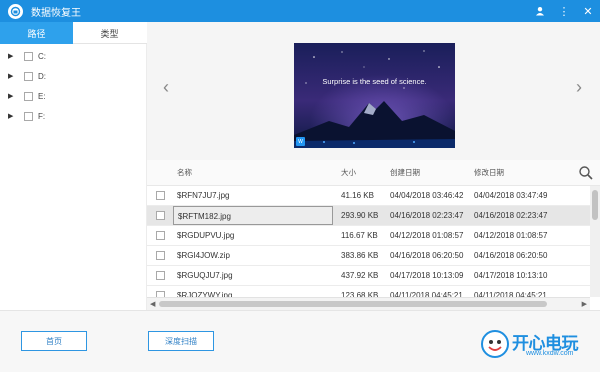  I want to click on site-watermark: 开心电玩 www.kxdw.com, so click(536, 344).